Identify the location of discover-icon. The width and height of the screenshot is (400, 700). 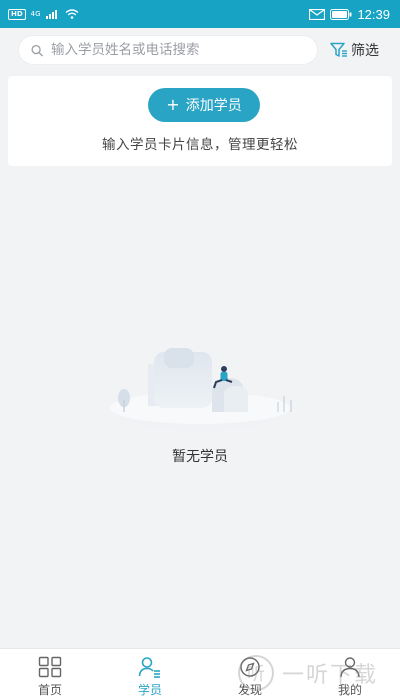
(250, 667).